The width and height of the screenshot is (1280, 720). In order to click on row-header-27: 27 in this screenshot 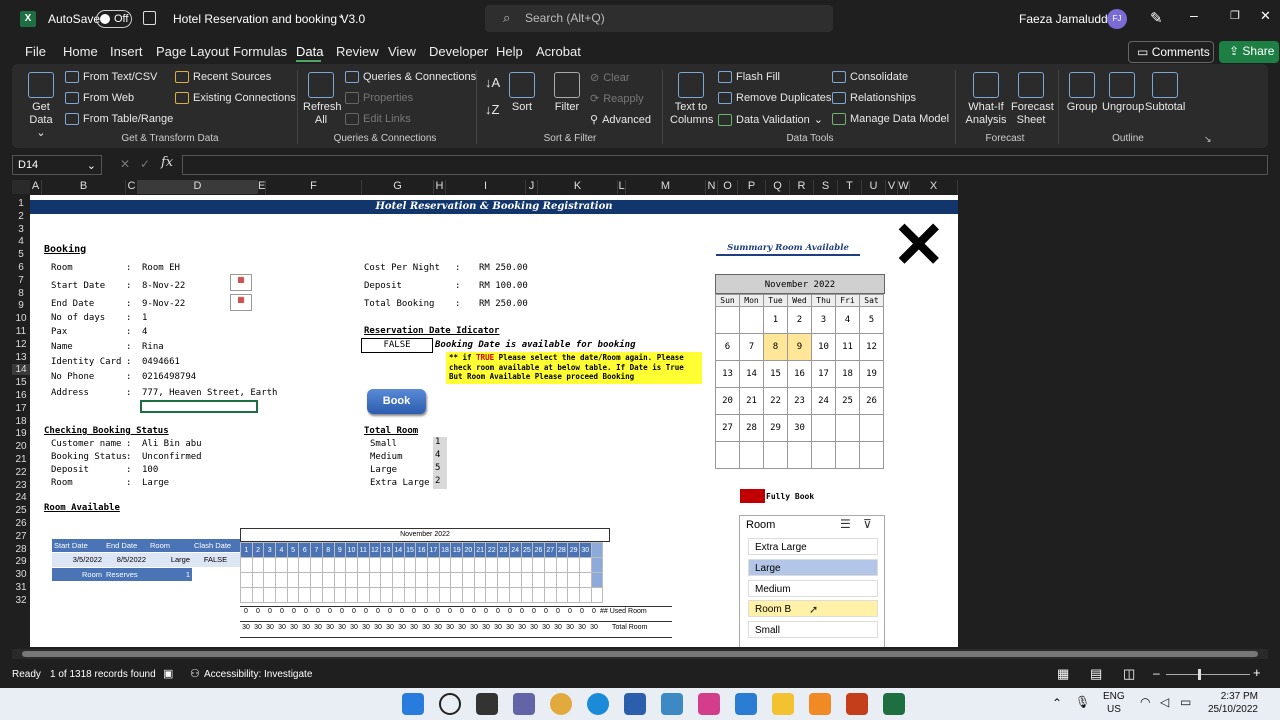, I will do `click(21, 536)`.